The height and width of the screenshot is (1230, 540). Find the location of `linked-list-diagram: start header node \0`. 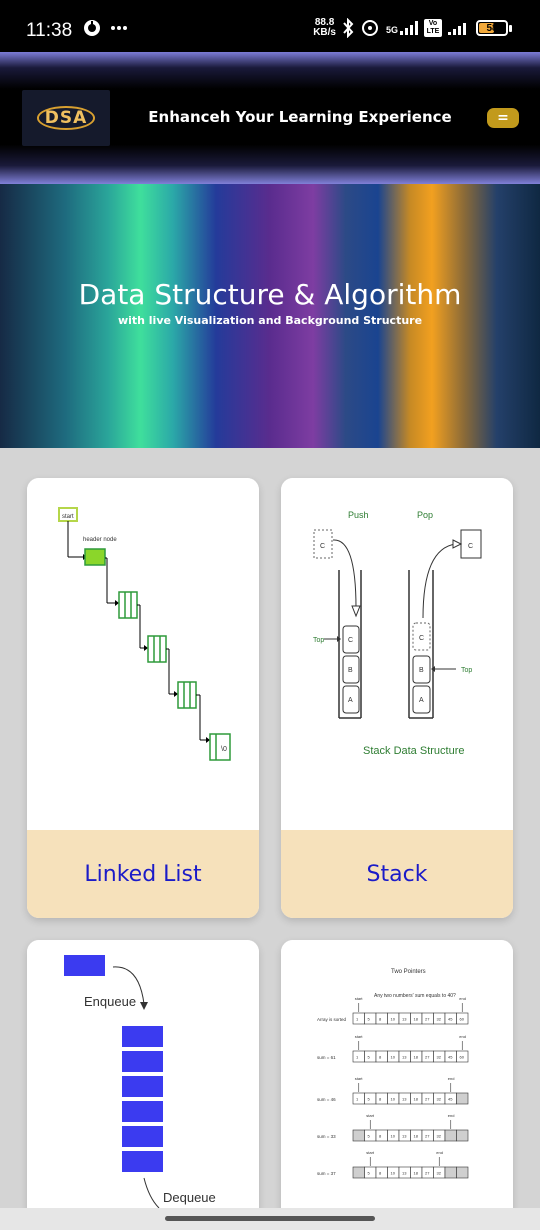

linked-list-diagram: start header node \0 is located at coordinates (144, 634).